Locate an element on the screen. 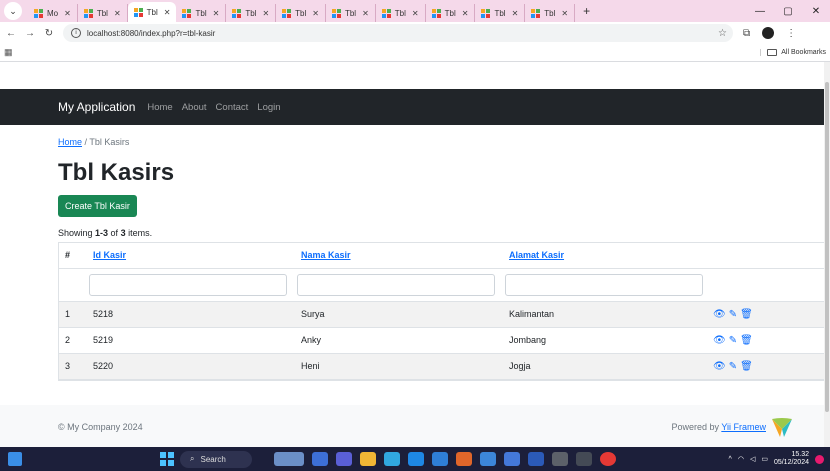  windows-taskbar: ⌕ Search ^ ◠ ◁ ▭ 15.32 05/12/2024 is located at coordinates (415, 459).